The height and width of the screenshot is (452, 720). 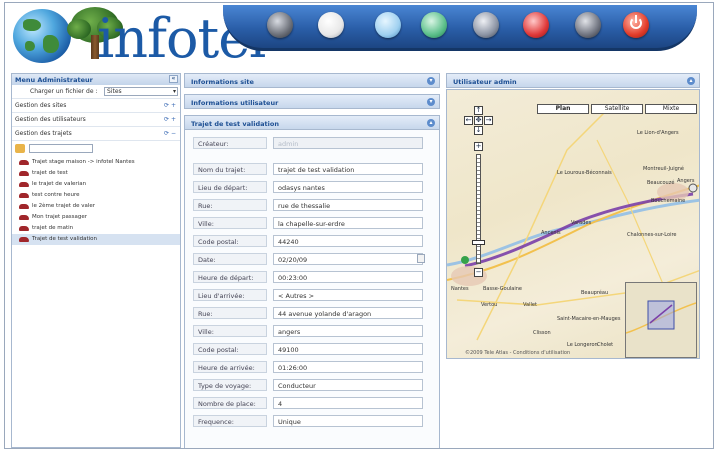 I want to click on end-marker-icon, so click(x=693, y=188).